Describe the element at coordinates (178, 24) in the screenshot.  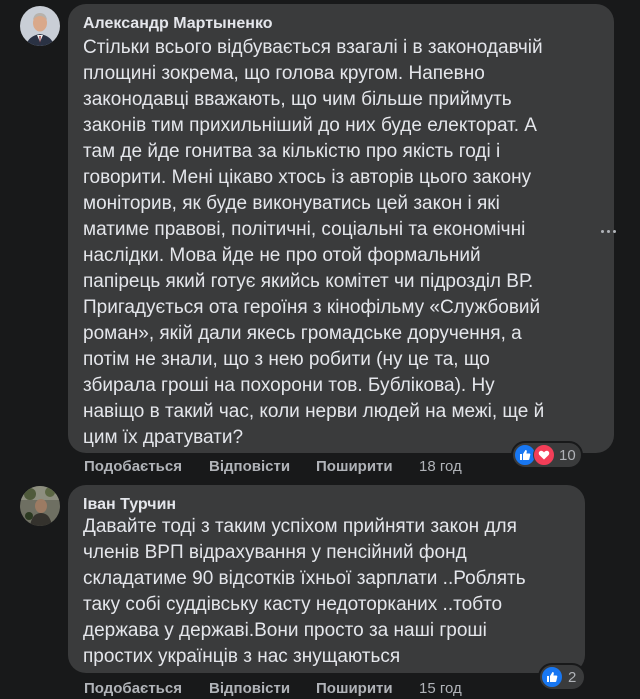
I see `comment-author: Александр Мартыненко` at that location.